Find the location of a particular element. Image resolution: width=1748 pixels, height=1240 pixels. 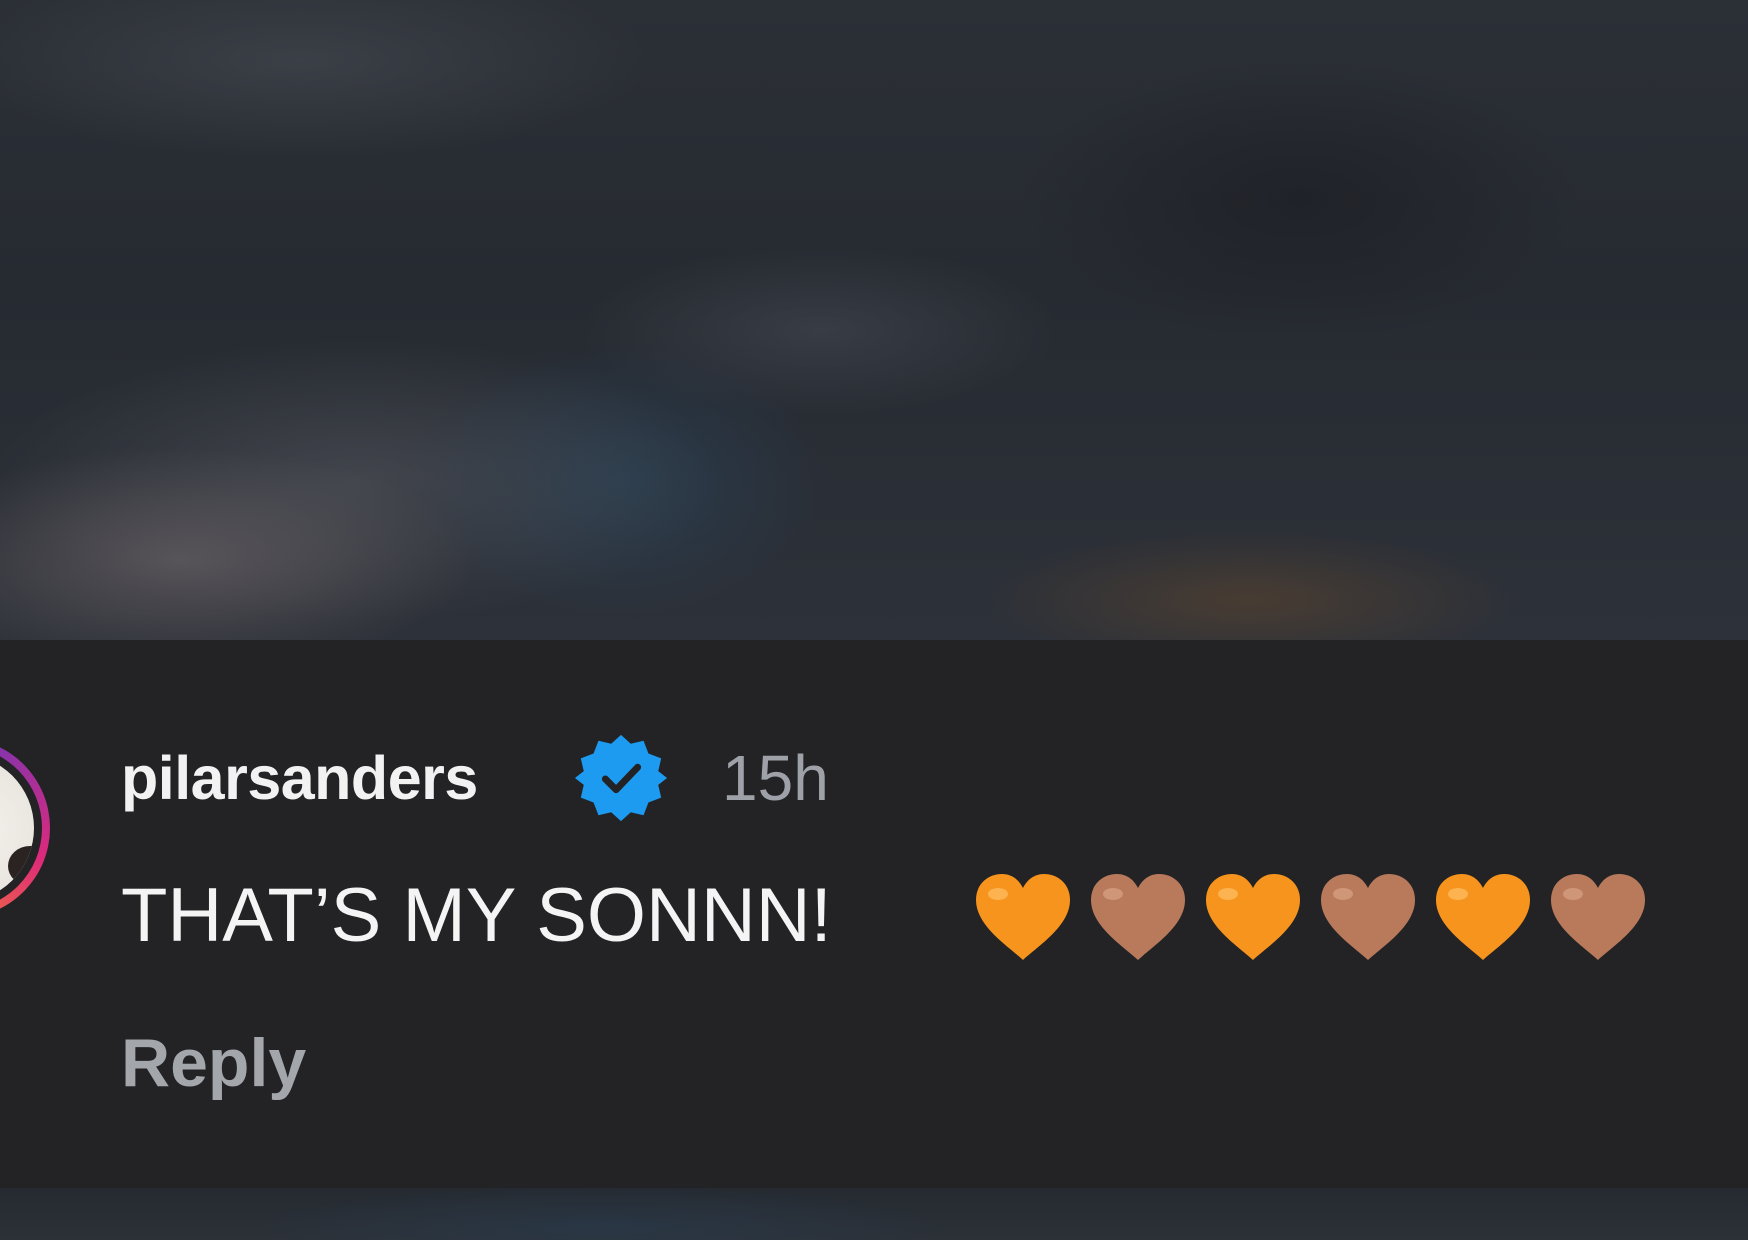

avatar-photo is located at coordinates (17, 828).